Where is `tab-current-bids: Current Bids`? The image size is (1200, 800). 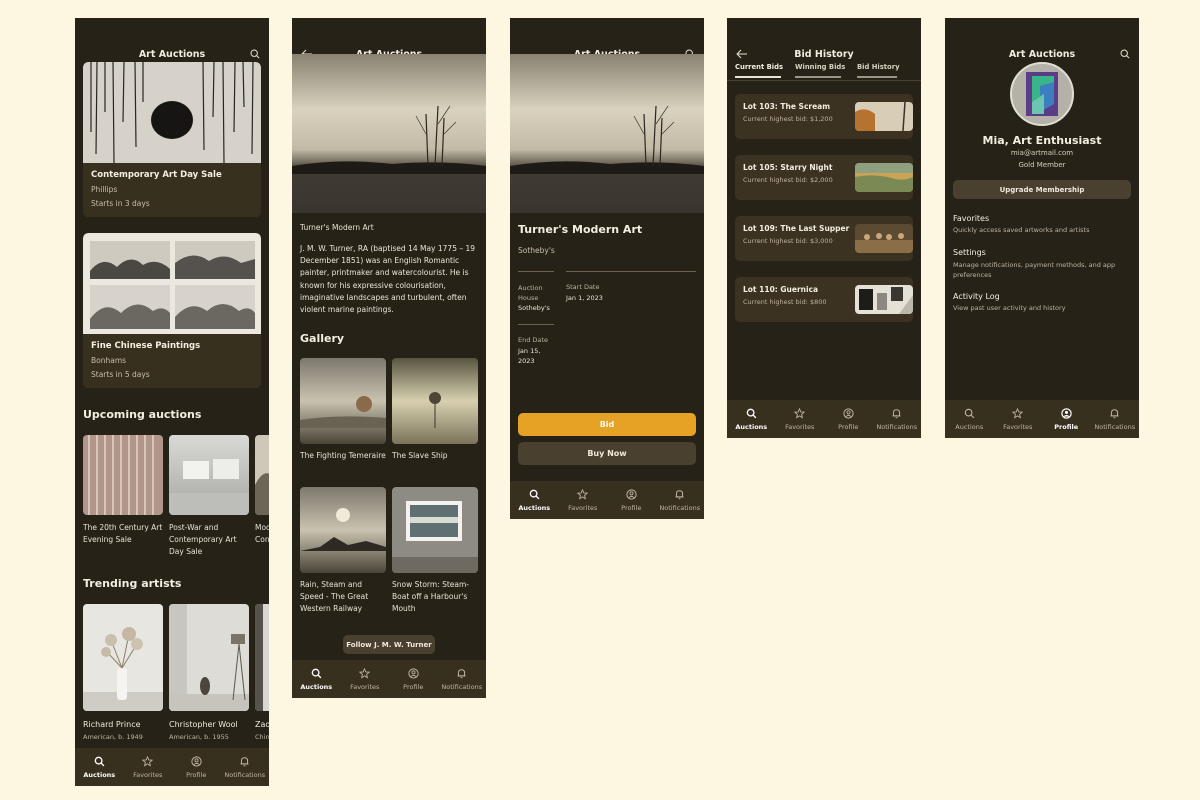 tab-current-bids: Current Bids is located at coordinates (759, 67).